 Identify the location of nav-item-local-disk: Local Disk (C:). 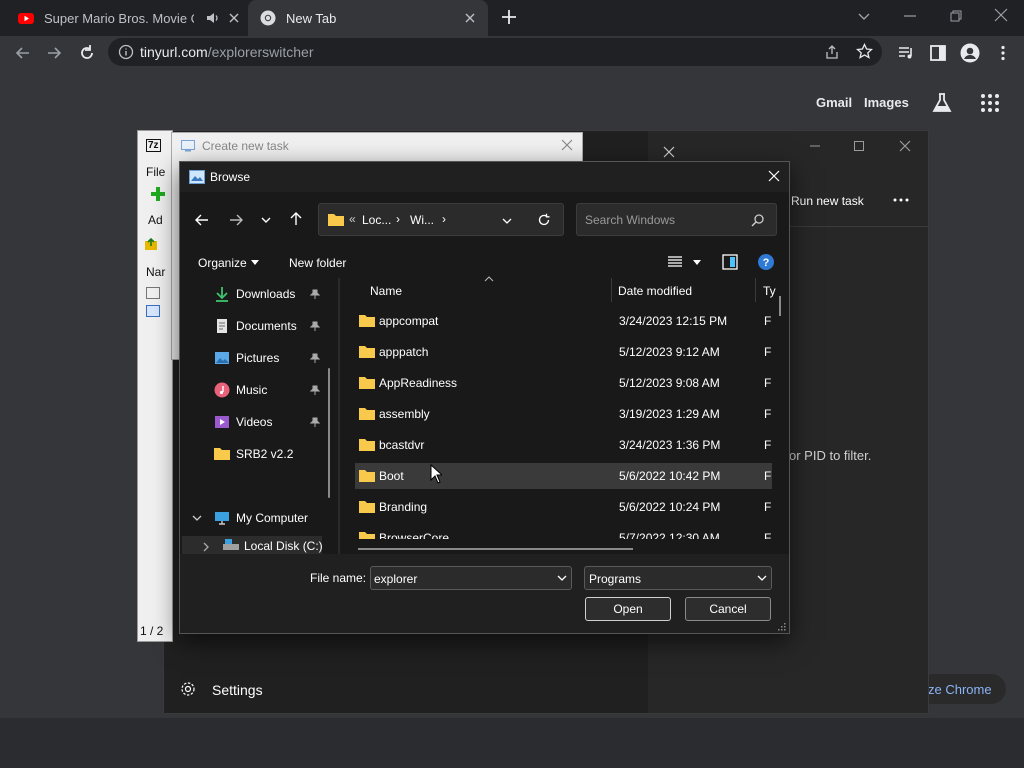
(252, 546).